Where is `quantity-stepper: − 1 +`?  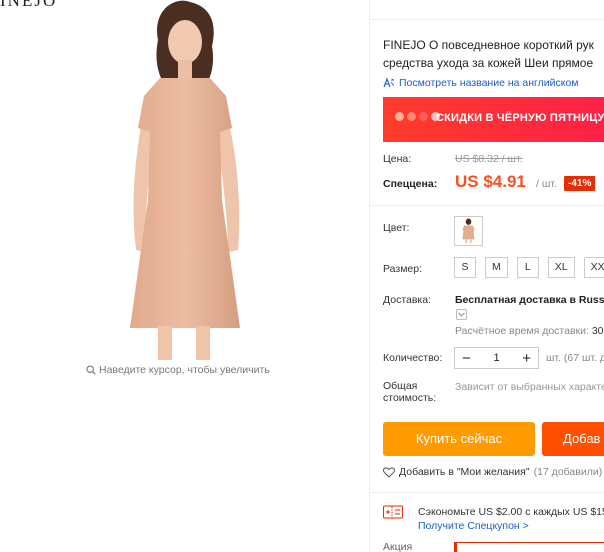 quantity-stepper: − 1 + is located at coordinates (496, 358).